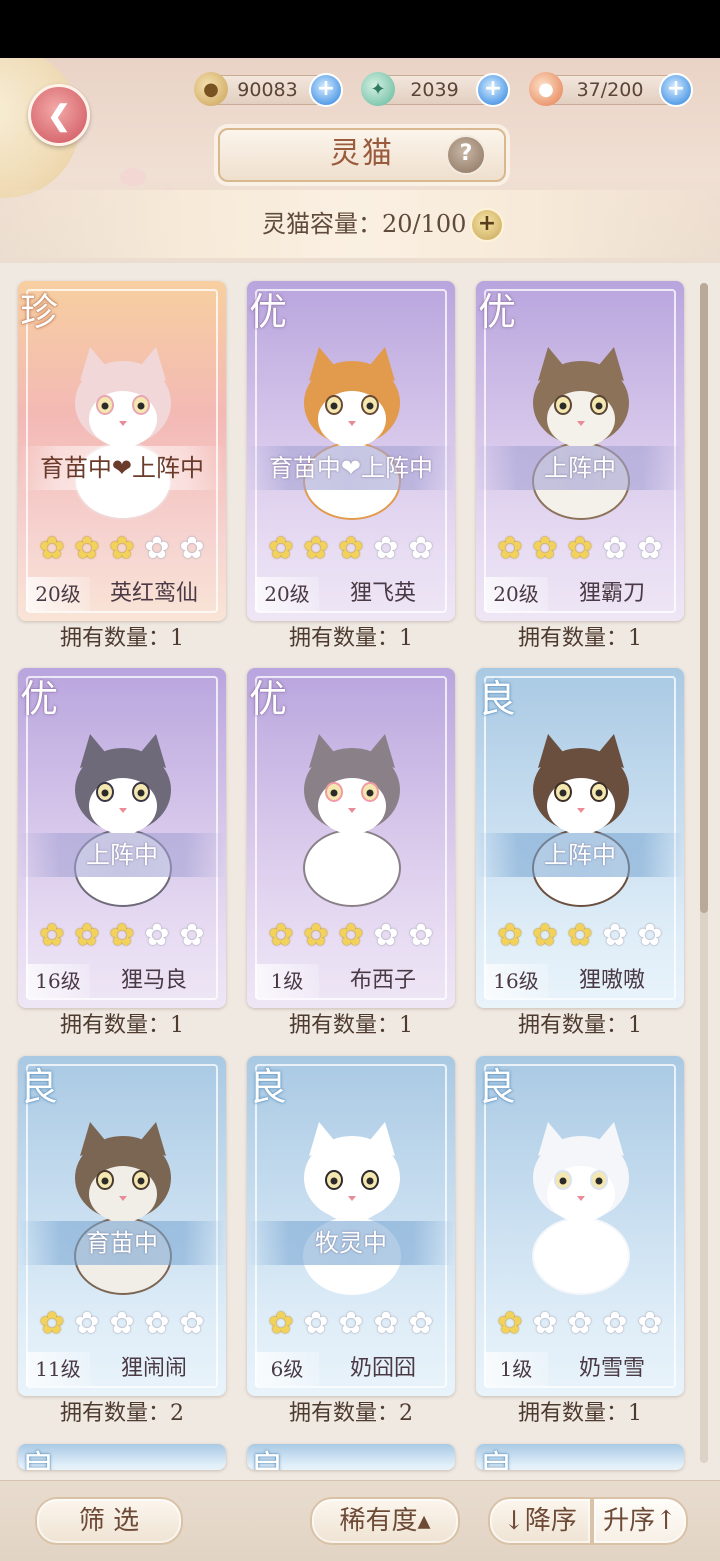  Describe the element at coordinates (385, 1521) in the screenshot. I see `sort-rarity-button: 稀有度▴` at that location.